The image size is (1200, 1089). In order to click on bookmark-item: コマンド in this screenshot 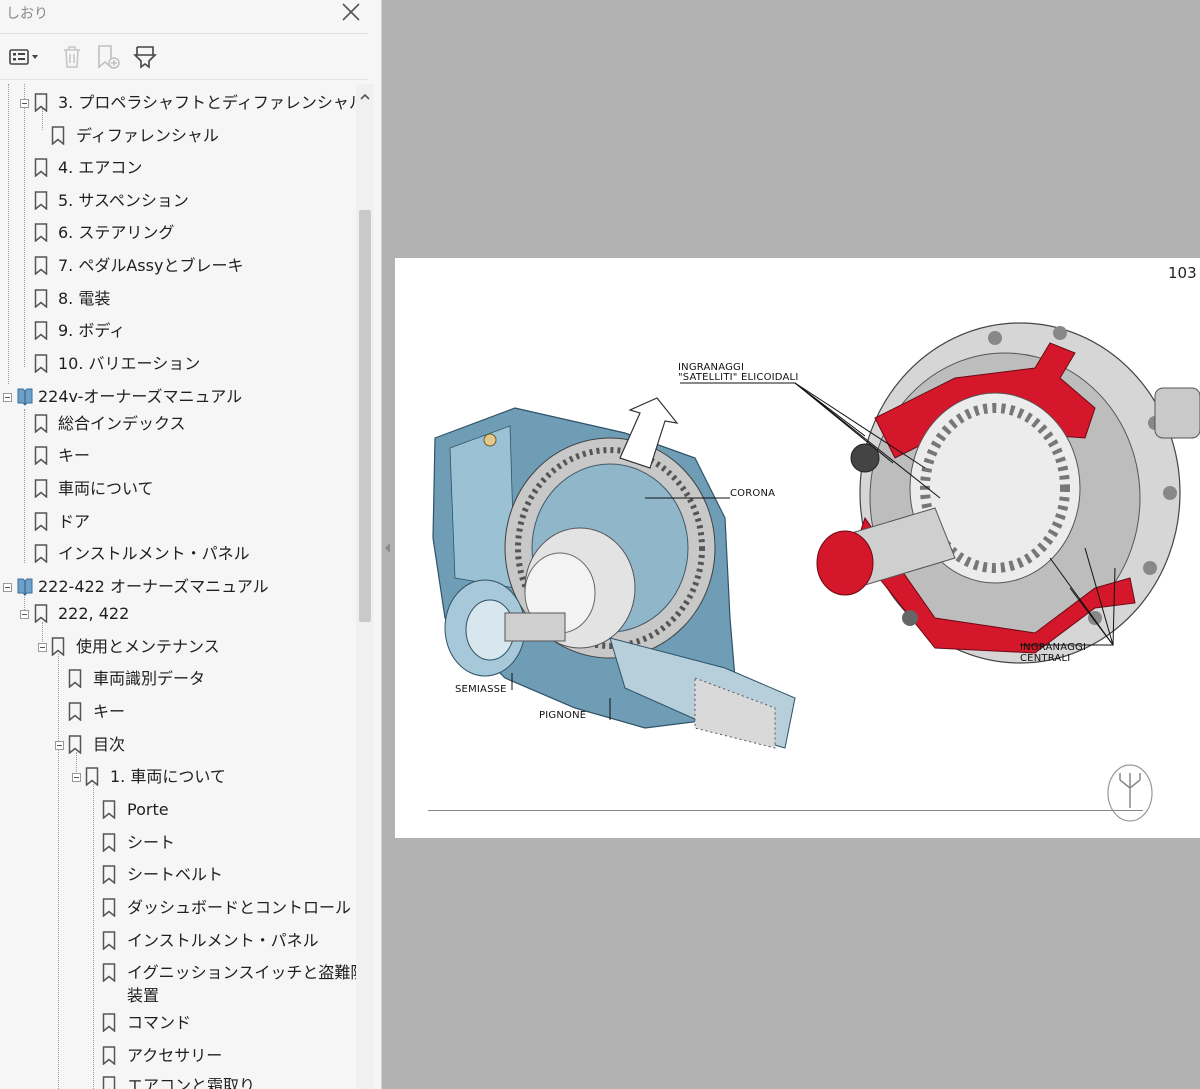, I will do `click(178, 1021)`.